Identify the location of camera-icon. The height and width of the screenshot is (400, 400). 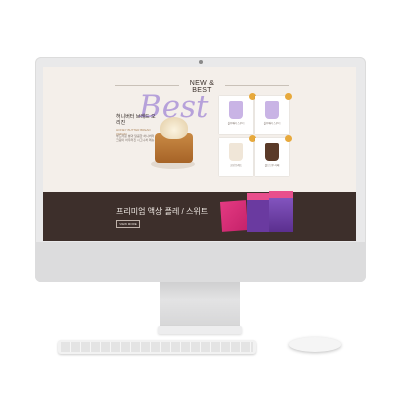
(201, 62).